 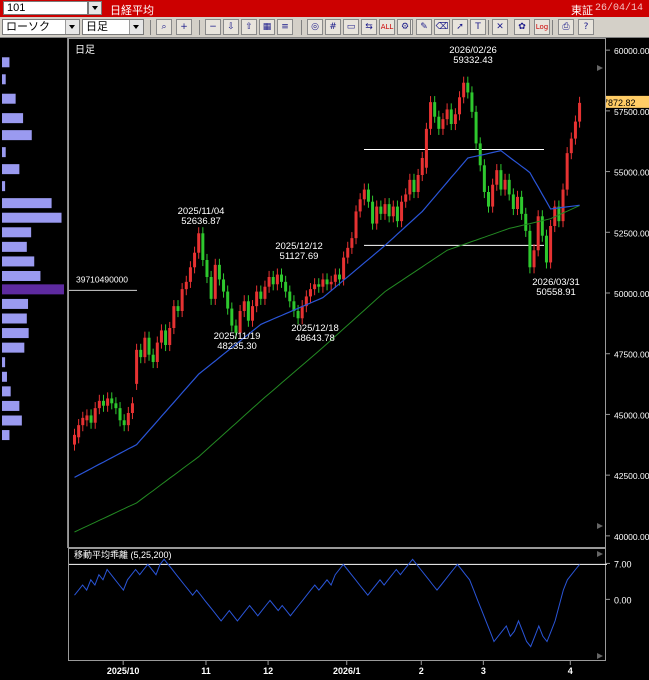 What do you see at coordinates (315, 338) in the screenshot?
I see `annotation-value: 48643.78` at bounding box center [315, 338].